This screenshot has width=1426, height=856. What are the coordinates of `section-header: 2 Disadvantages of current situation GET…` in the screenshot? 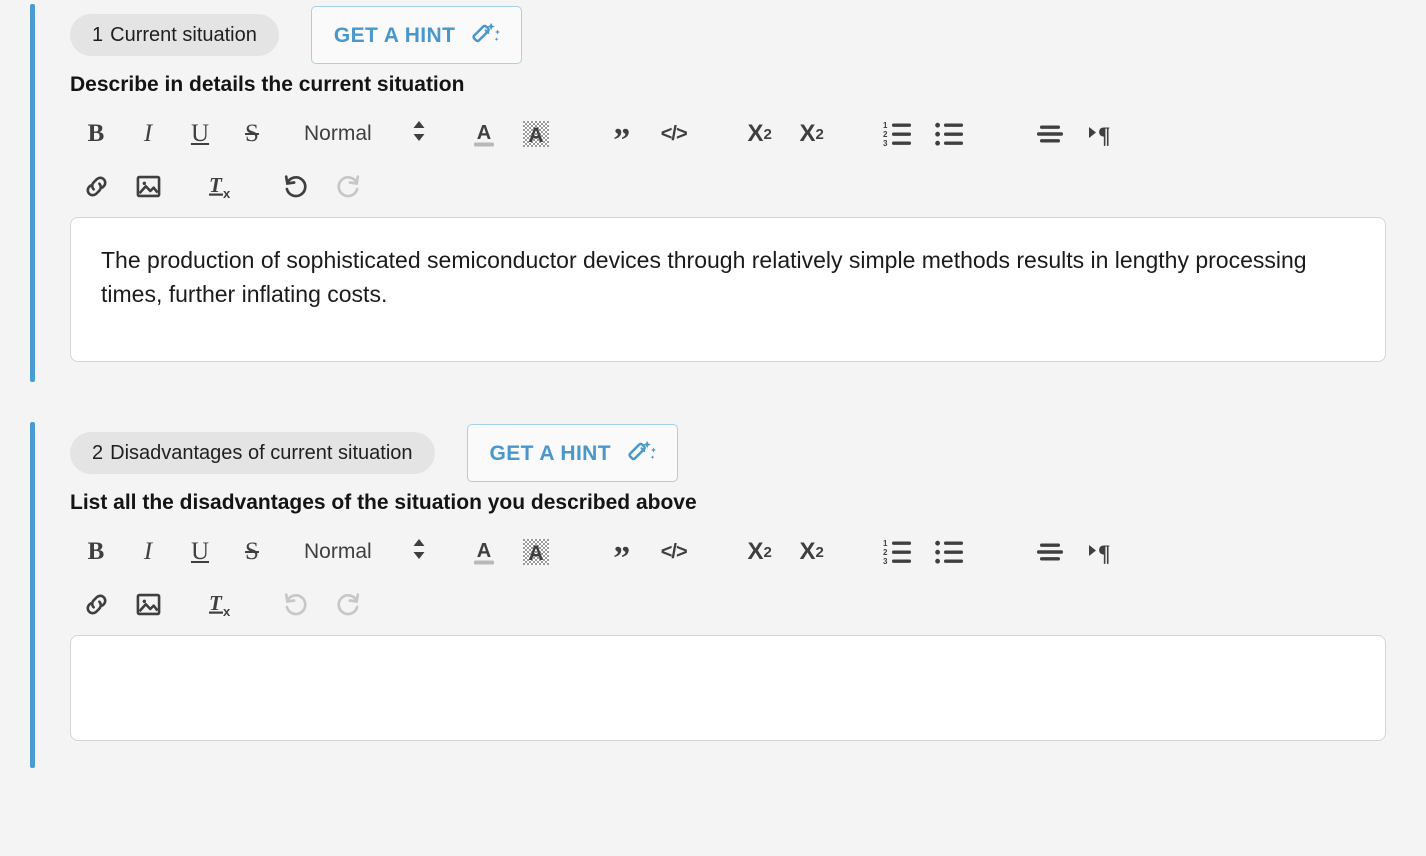 It's located at (728, 453).